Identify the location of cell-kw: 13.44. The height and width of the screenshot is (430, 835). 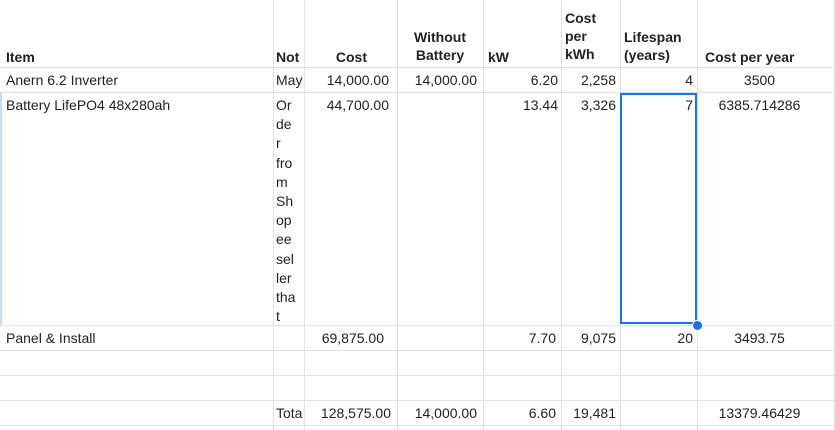
(520, 105).